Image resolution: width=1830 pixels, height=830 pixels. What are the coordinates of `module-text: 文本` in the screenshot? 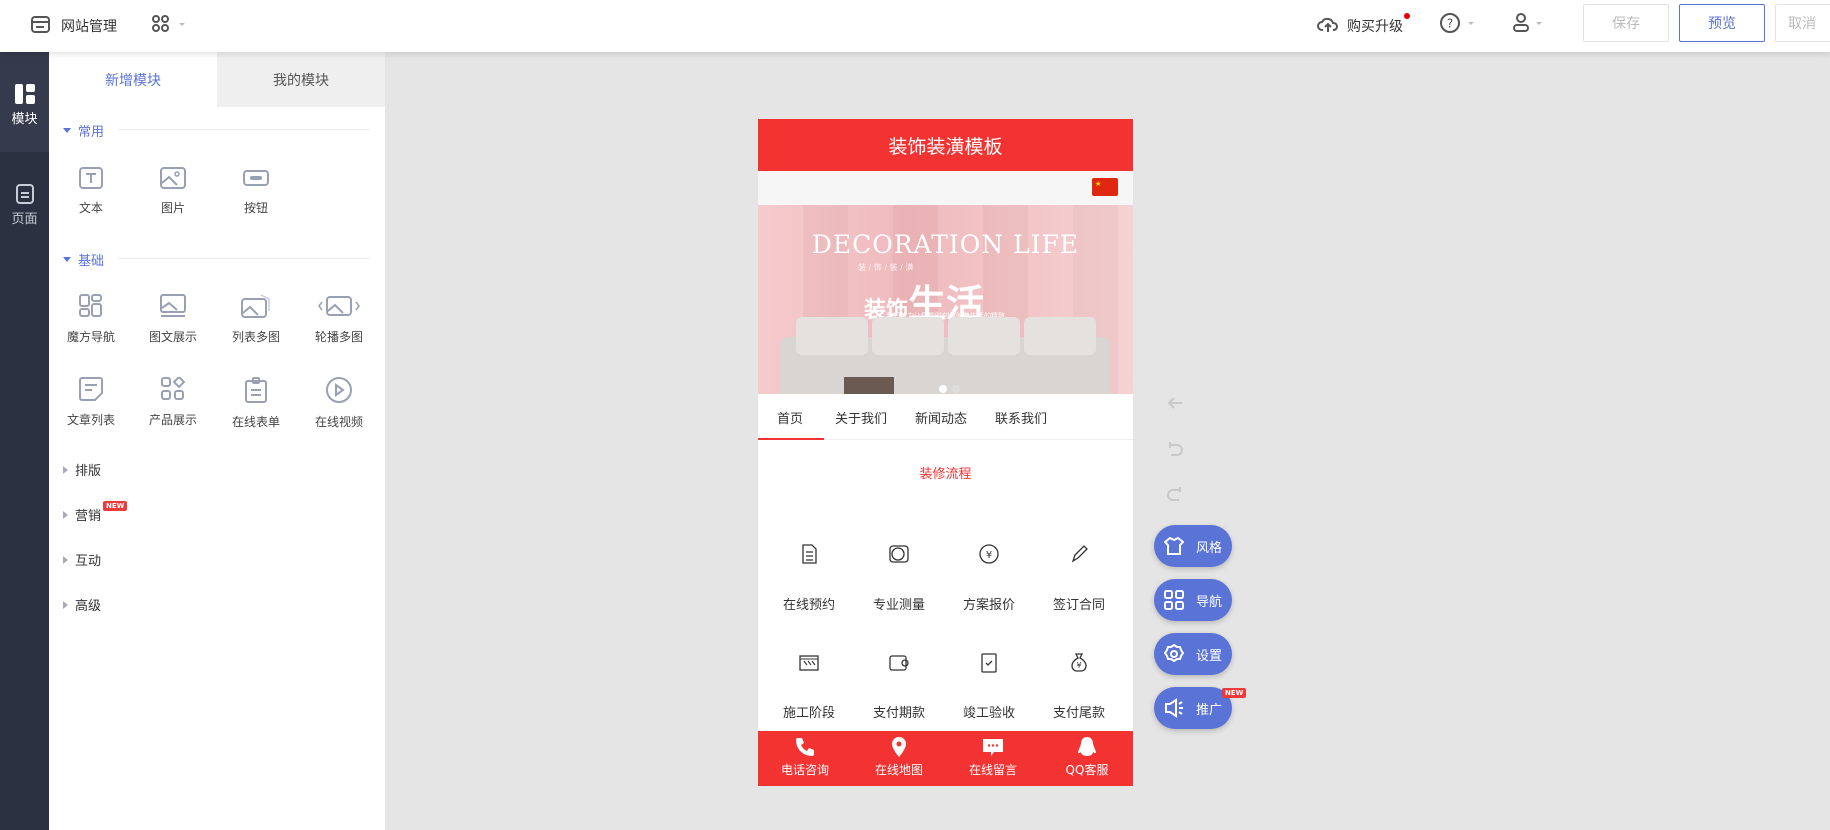 It's located at (91, 191).